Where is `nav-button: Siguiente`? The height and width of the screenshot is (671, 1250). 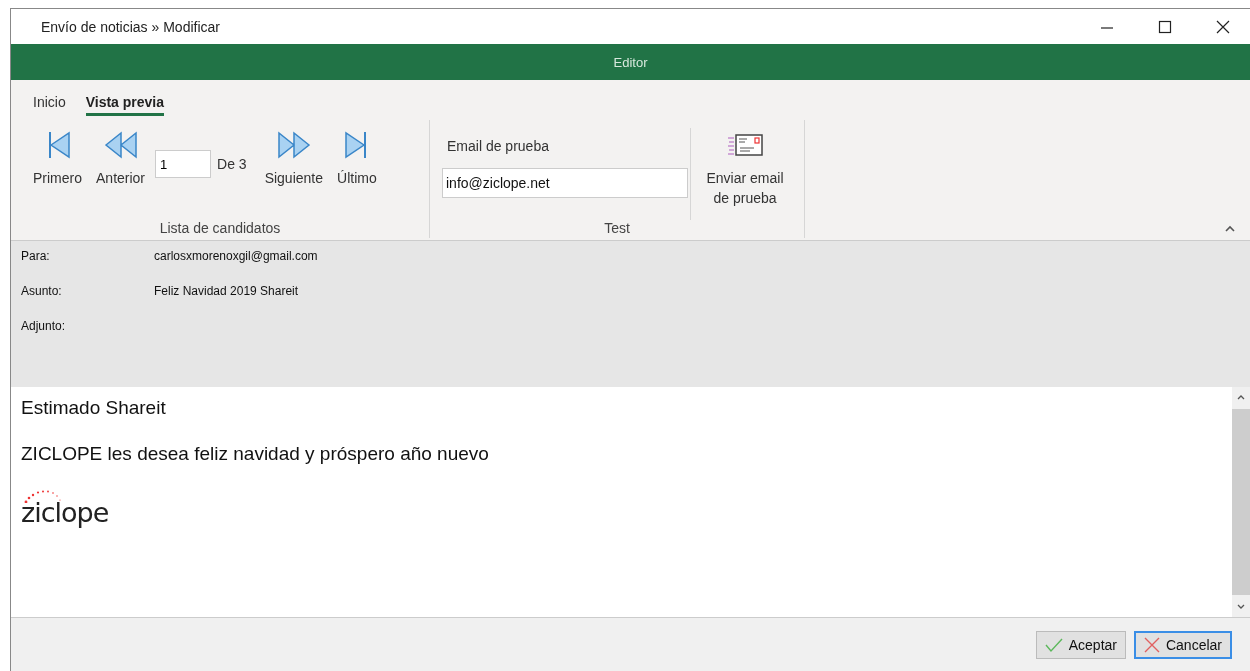 nav-button: Siguiente is located at coordinates (293, 158).